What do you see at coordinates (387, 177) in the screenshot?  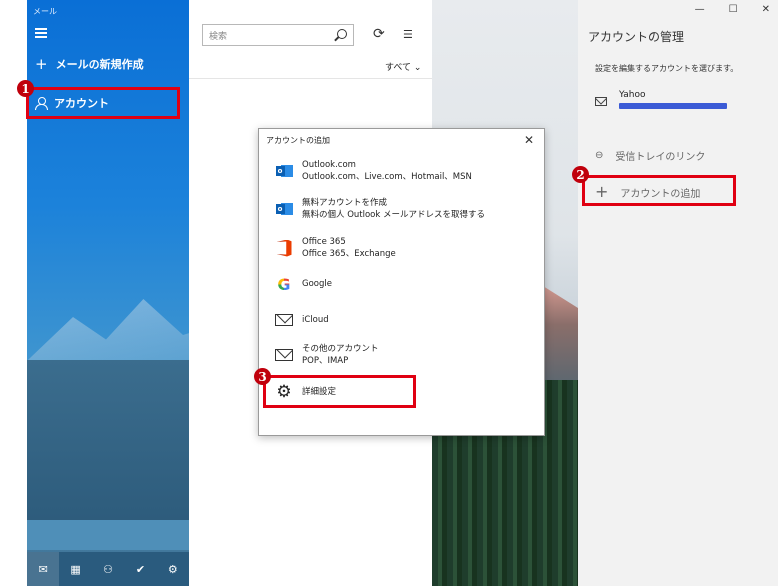 I see `option-desc: Outlook.com、Live.com、Hotmail、MSN` at bounding box center [387, 177].